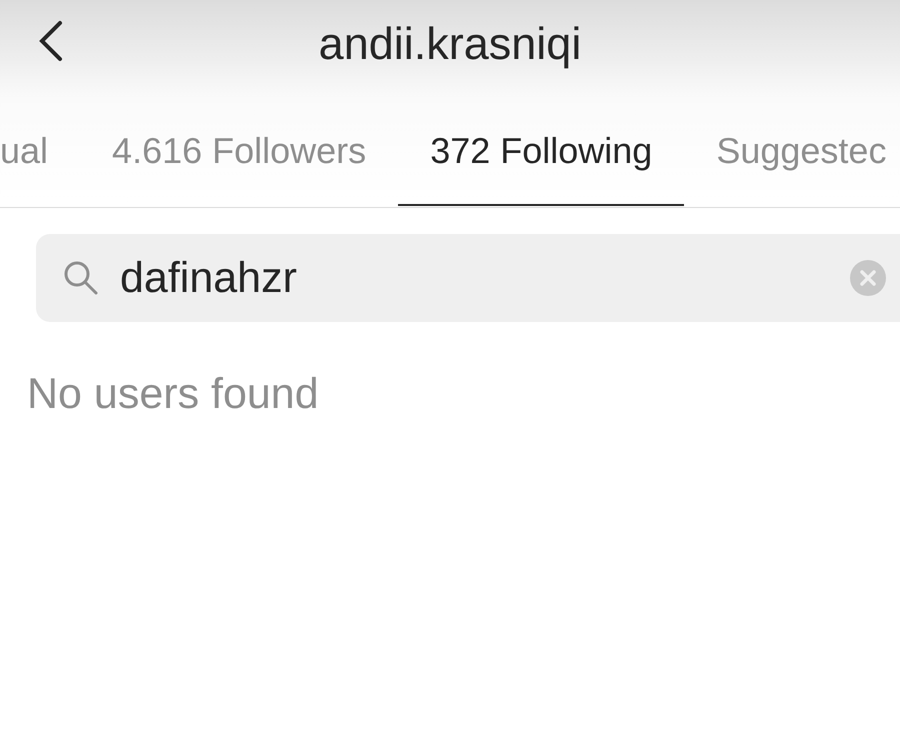  I want to click on tab: 372 Following, so click(541, 152).